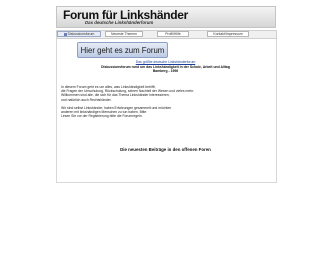 This screenshot has height=280, width=336. What do you see at coordinates (165, 62) in the screenshot?
I see `forum-link: Das größte deutsche Linkshänderforum` at bounding box center [165, 62].